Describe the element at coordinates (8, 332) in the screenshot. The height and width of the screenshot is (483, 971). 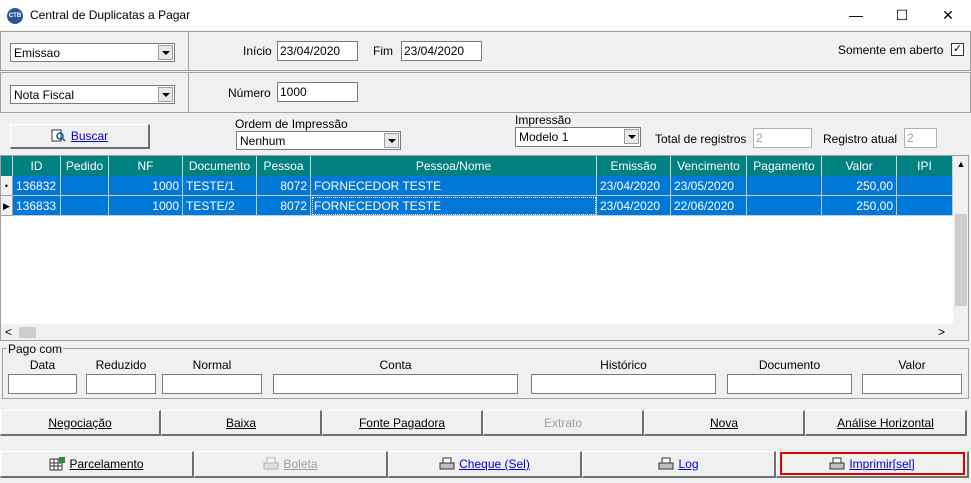
I see `scroll-left-icon: <` at that location.